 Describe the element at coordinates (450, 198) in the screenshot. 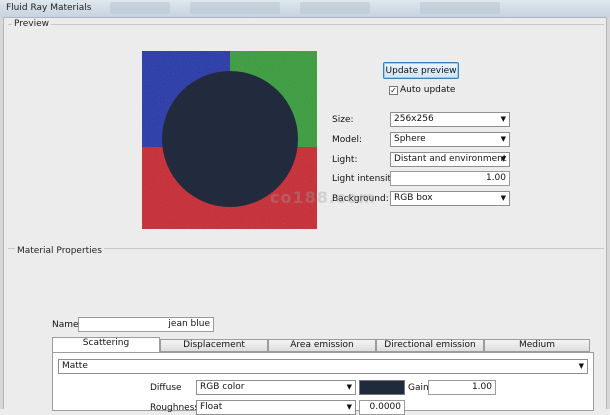

I see `background-select: RGB box ▼` at that location.